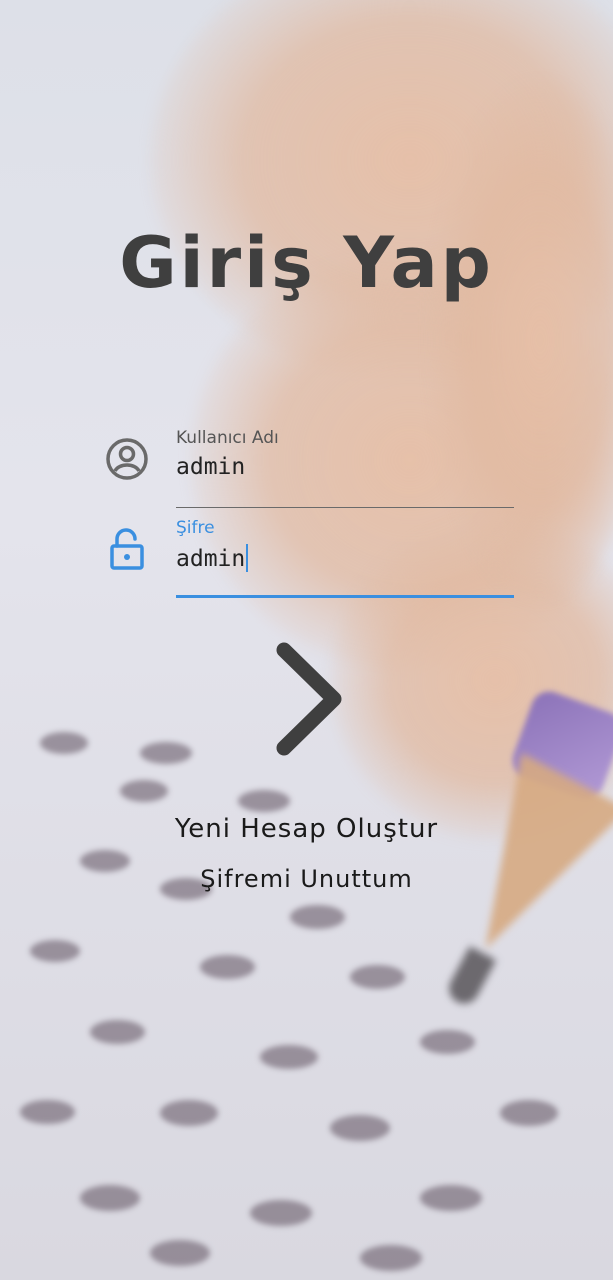 This screenshot has width=613, height=1280. Describe the element at coordinates (212, 558) in the screenshot. I see `password-input: admin` at that location.